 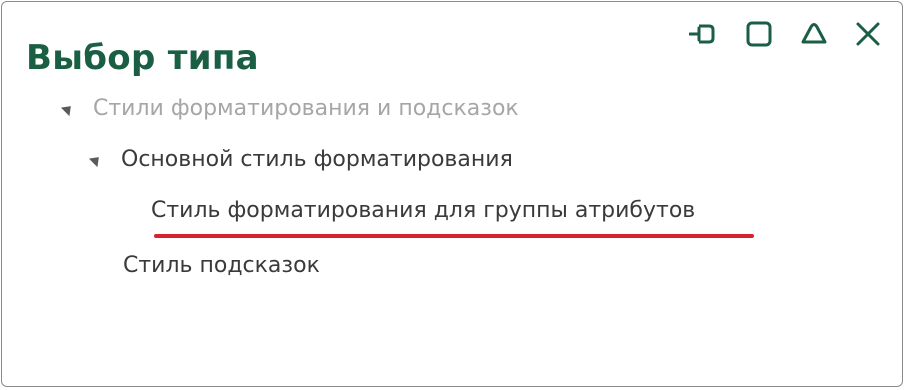 I want to click on collapse-button, so click(x=814, y=34).